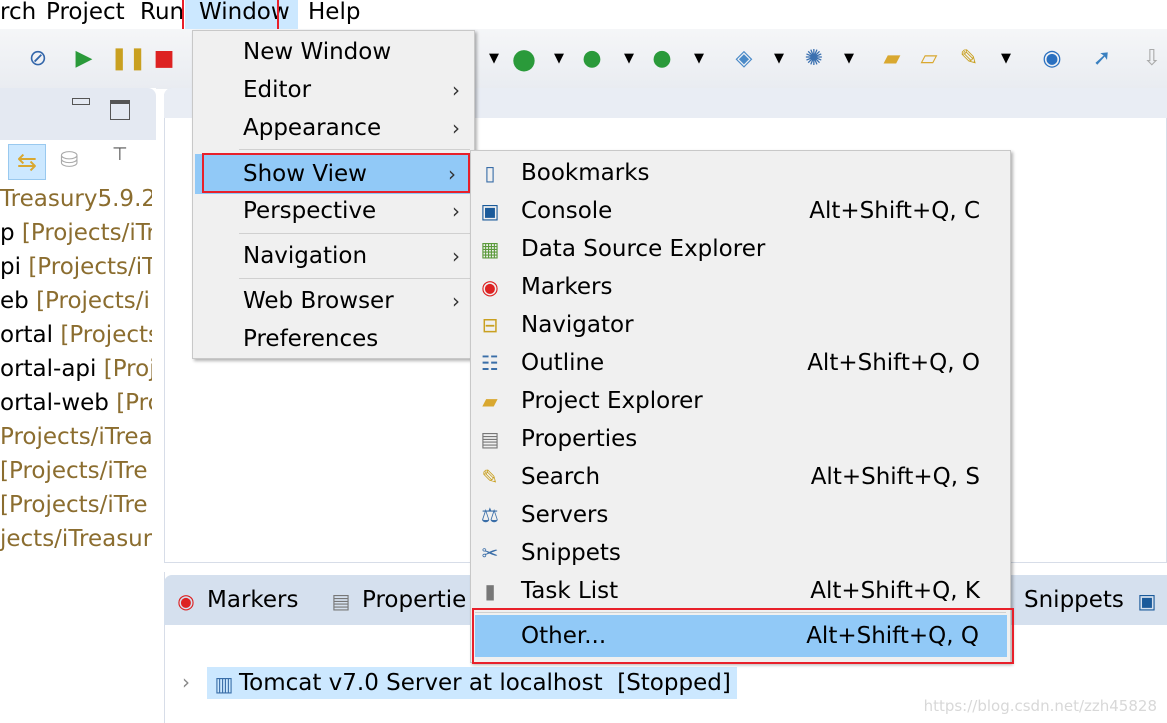 The width and height of the screenshot is (1167, 723). I want to click on tab-properties: ▤ Propertie, so click(397, 600).